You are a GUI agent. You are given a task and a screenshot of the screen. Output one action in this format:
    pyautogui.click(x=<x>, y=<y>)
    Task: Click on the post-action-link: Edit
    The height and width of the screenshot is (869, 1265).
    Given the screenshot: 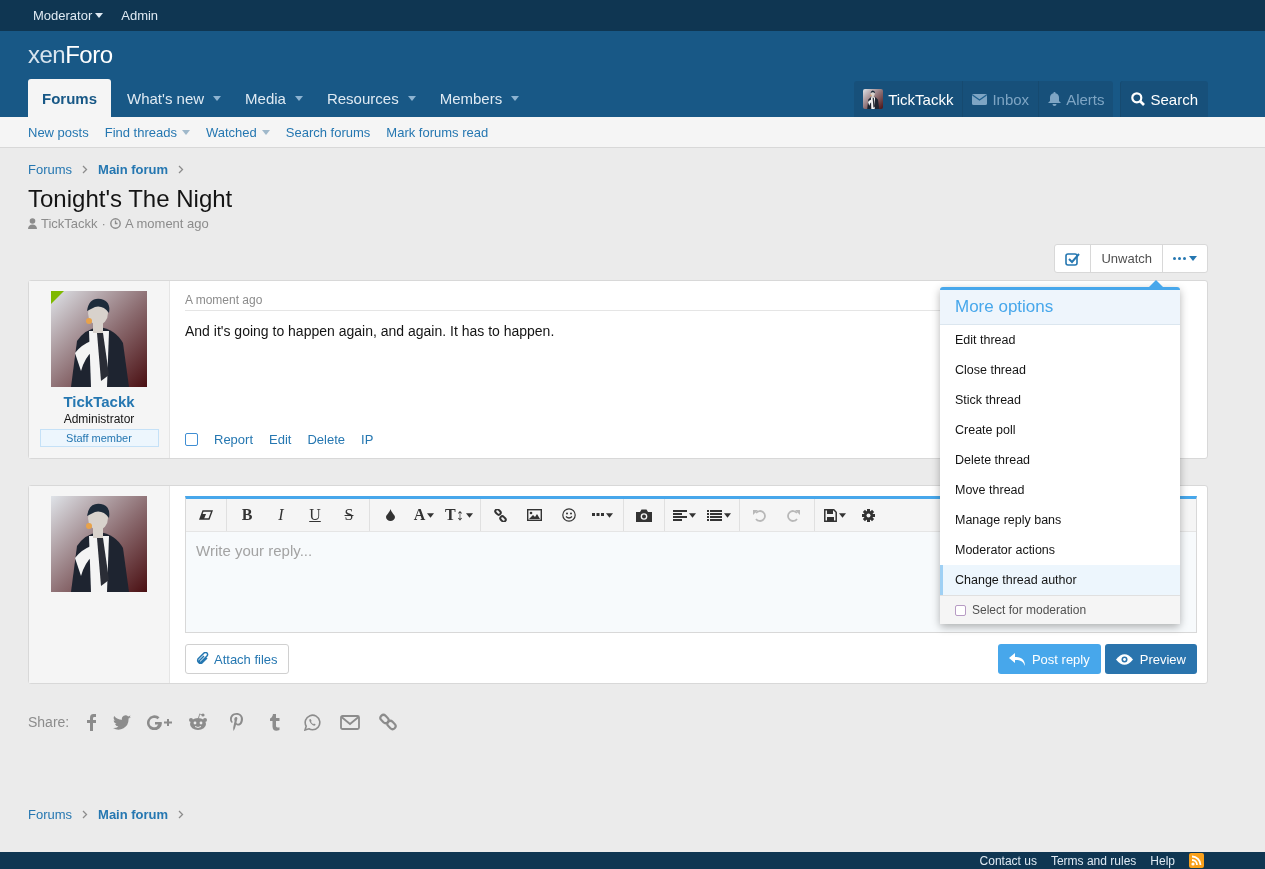 What is the action you would take?
    pyautogui.click(x=280, y=439)
    